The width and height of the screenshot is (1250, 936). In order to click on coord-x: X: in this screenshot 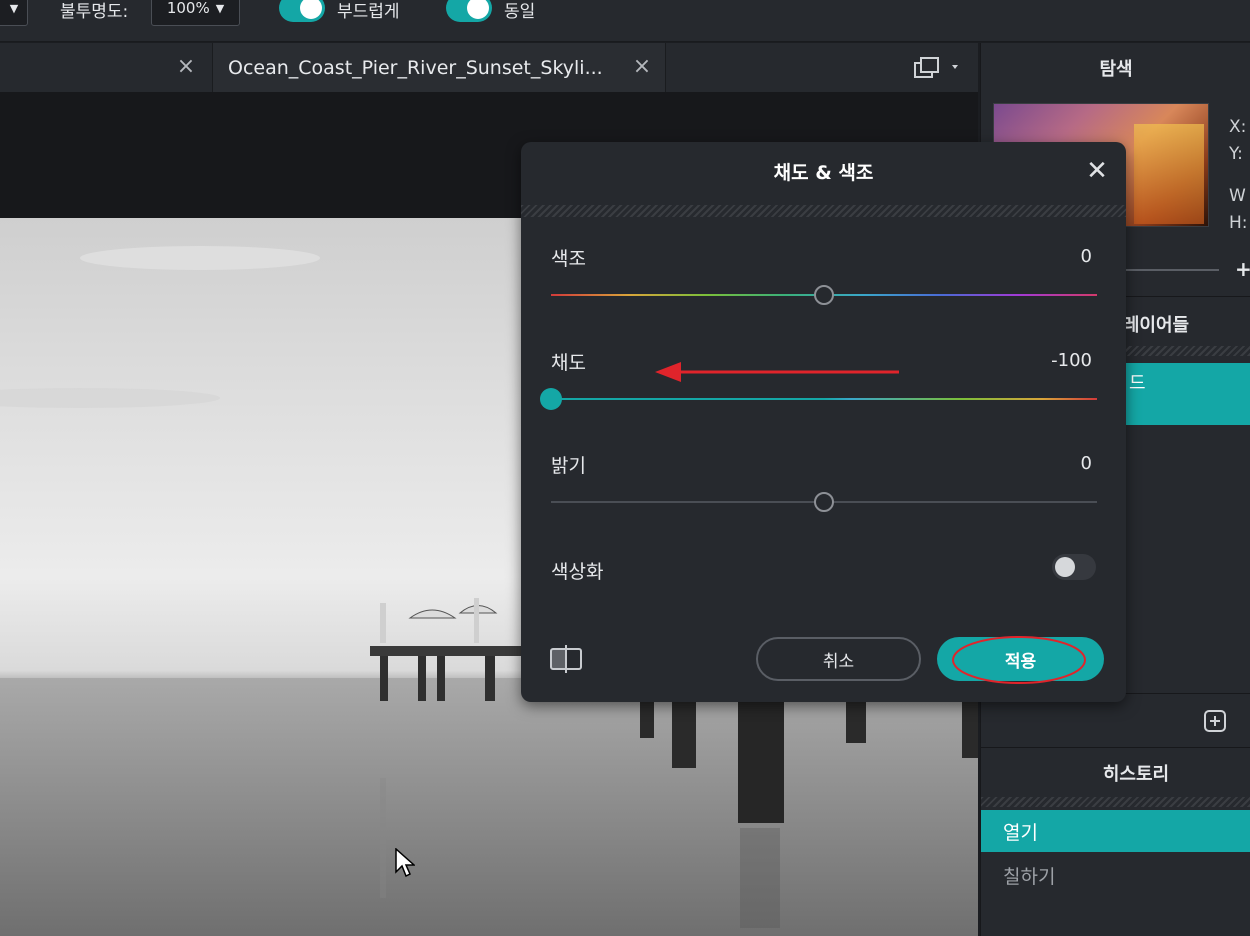, I will do `click(1238, 127)`.